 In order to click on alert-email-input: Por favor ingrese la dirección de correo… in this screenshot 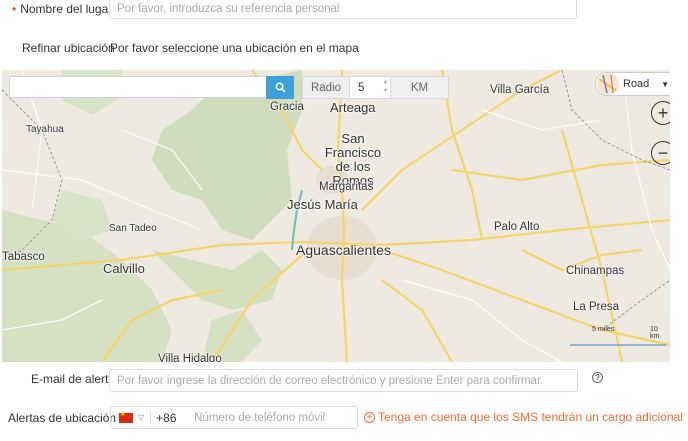, I will do `click(343, 380)`.